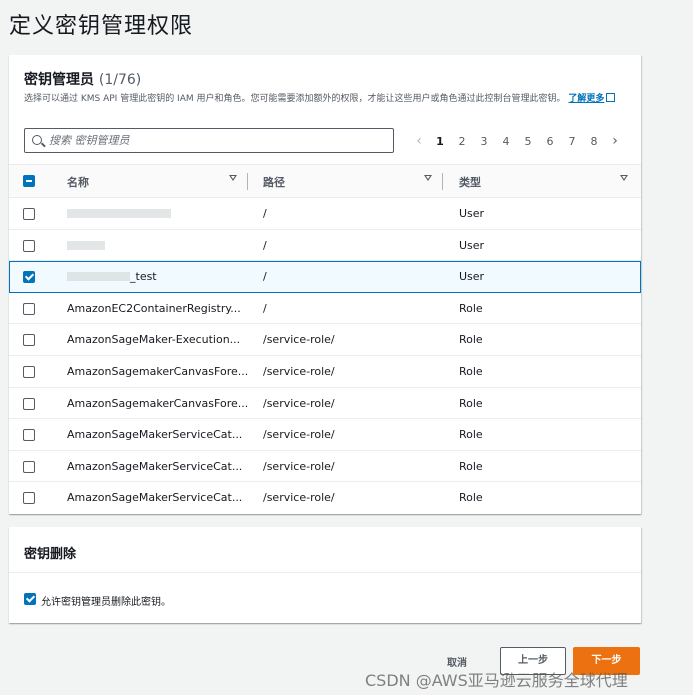 The width and height of the screenshot is (693, 695). Describe the element at coordinates (143, 277) in the screenshot. I see `row-name: _test` at that location.